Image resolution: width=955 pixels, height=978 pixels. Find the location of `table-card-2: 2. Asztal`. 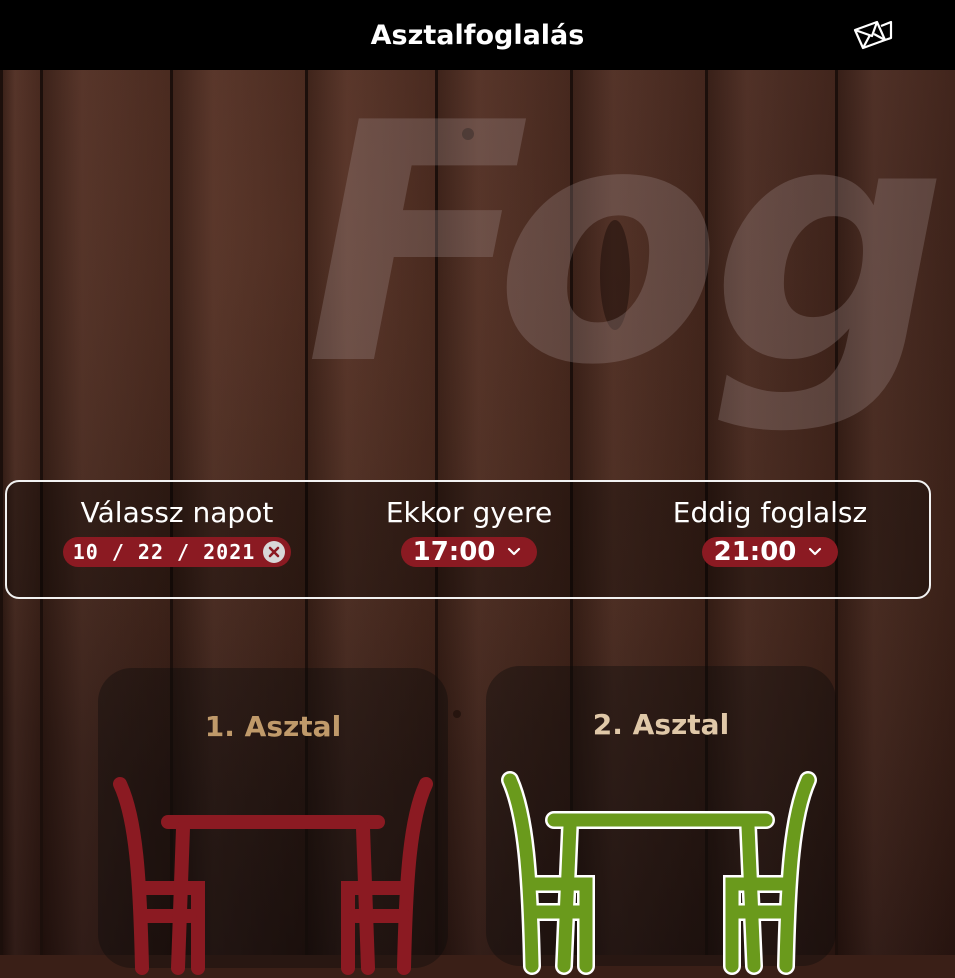

table-card-2: 2. Asztal is located at coordinates (661, 820).